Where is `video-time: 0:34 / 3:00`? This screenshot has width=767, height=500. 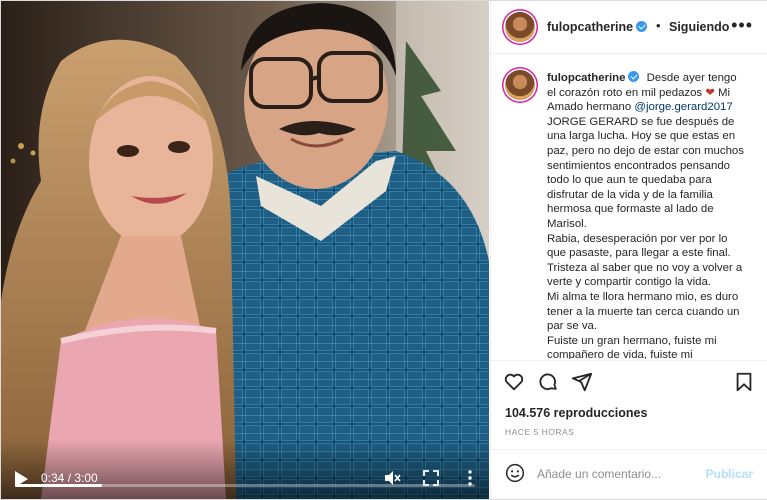 video-time: 0:34 / 3:00 is located at coordinates (69, 478).